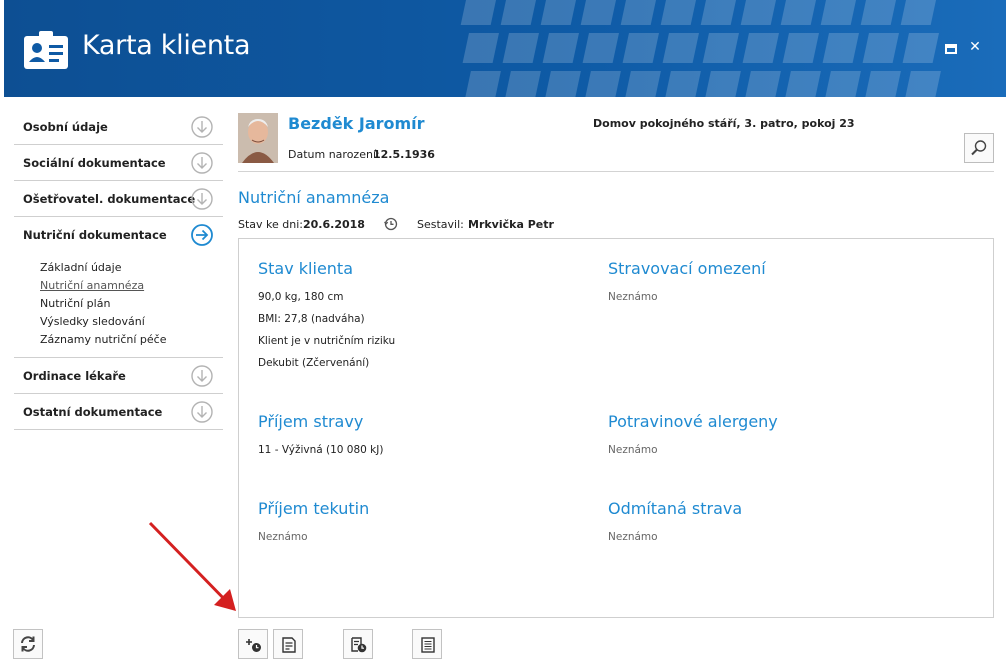 This screenshot has height=669, width=1006. What do you see at coordinates (166, 45) in the screenshot?
I see `window-title: Karta klienta` at bounding box center [166, 45].